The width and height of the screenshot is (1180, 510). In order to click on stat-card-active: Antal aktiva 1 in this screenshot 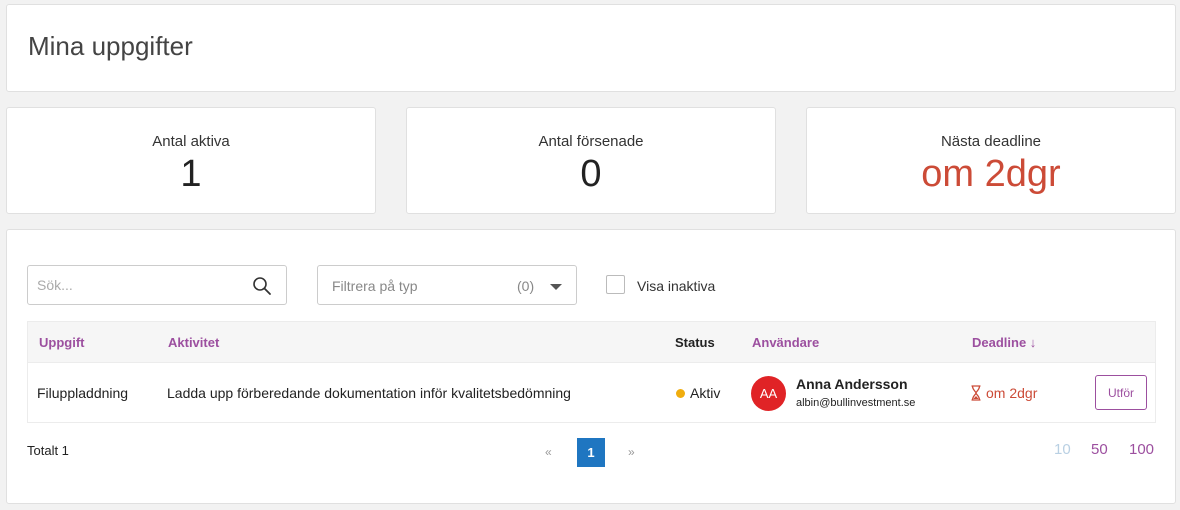, I will do `click(191, 160)`.